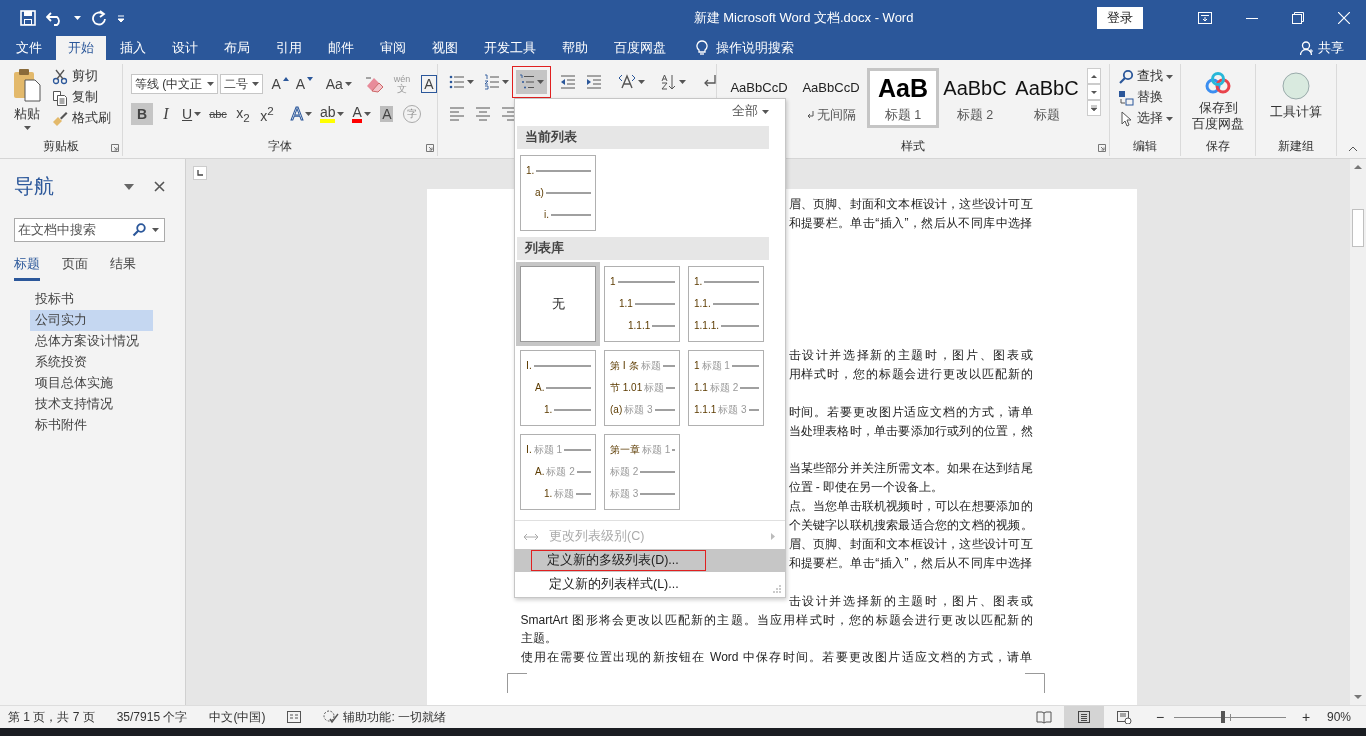  What do you see at coordinates (538, 639) in the screenshot?
I see `body-text-line: 主题。` at bounding box center [538, 639].